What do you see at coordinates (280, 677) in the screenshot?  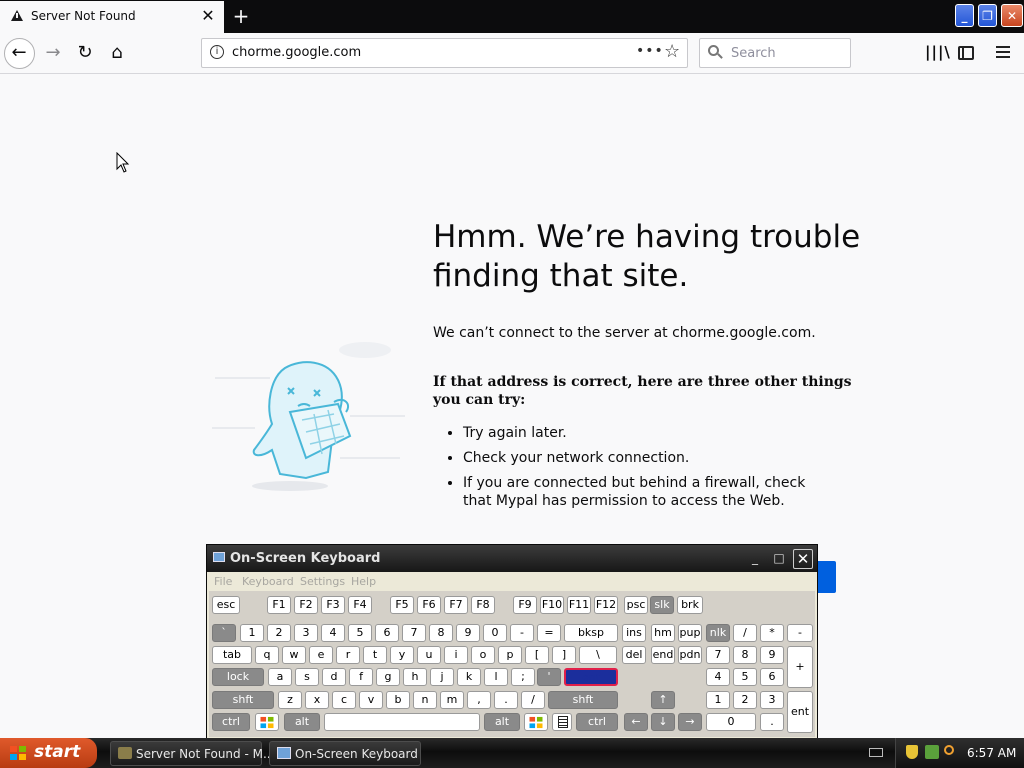 I see `osk-key-a: a` at bounding box center [280, 677].